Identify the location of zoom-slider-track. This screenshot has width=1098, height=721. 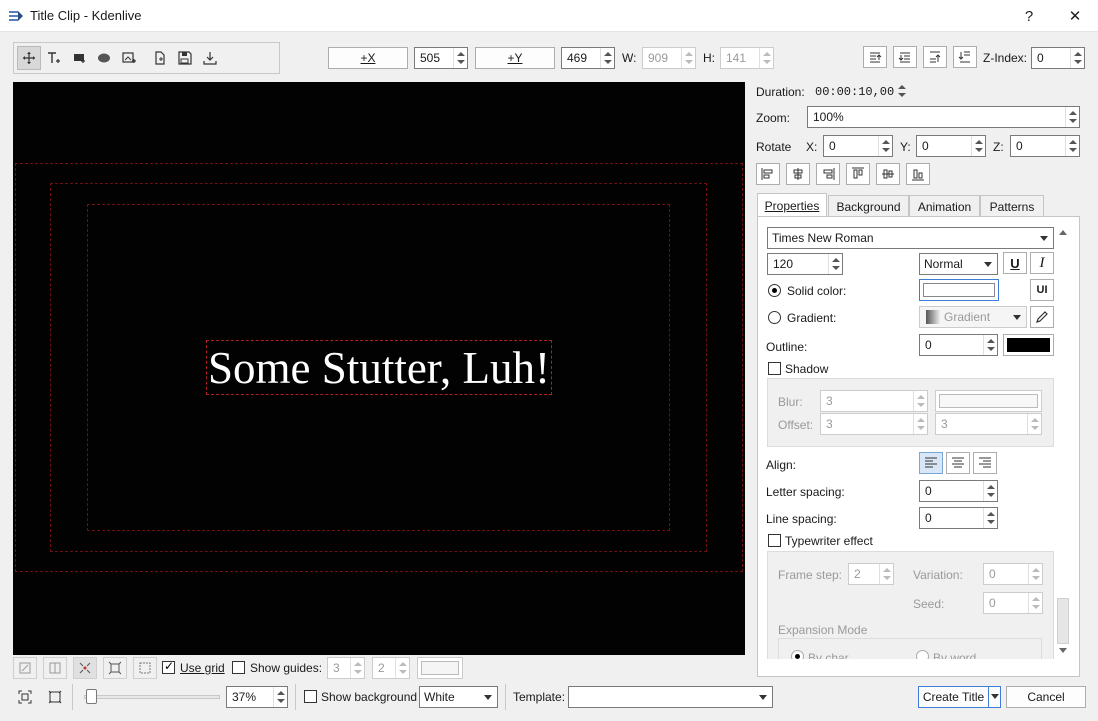
(152, 697).